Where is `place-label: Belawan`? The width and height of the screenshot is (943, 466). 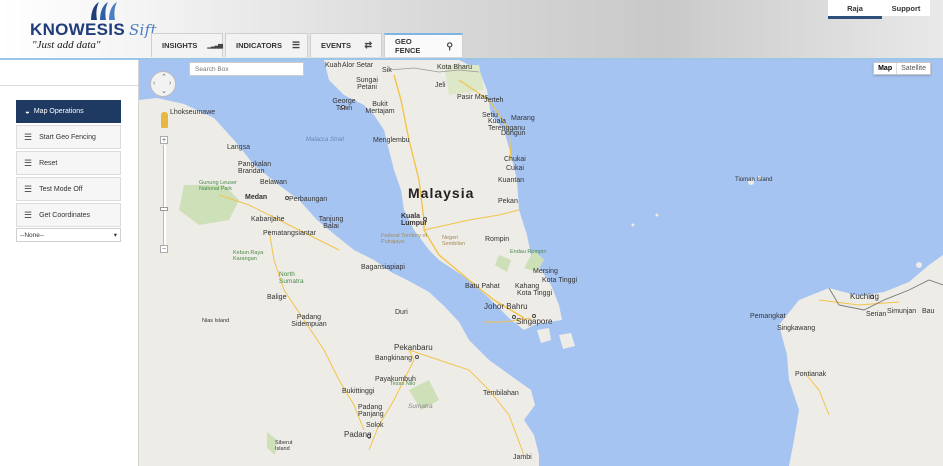
place-label: Belawan is located at coordinates (273, 182).